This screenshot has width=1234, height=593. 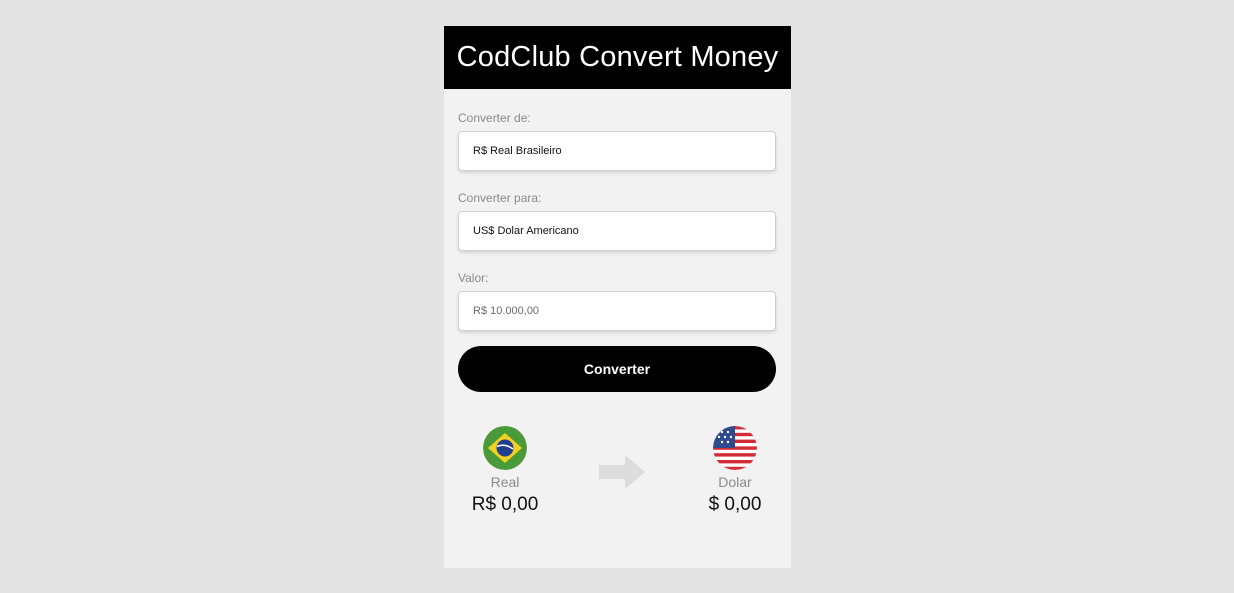 What do you see at coordinates (505, 504) in the screenshot?
I see `from-currency-value: R$ 0,00` at bounding box center [505, 504].